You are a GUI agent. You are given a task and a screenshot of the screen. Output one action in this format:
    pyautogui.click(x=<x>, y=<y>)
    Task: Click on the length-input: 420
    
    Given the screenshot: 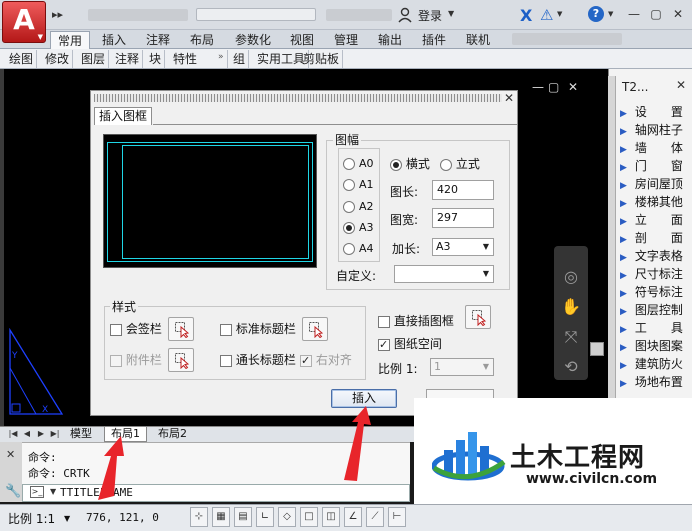 What is the action you would take?
    pyautogui.click(x=463, y=190)
    